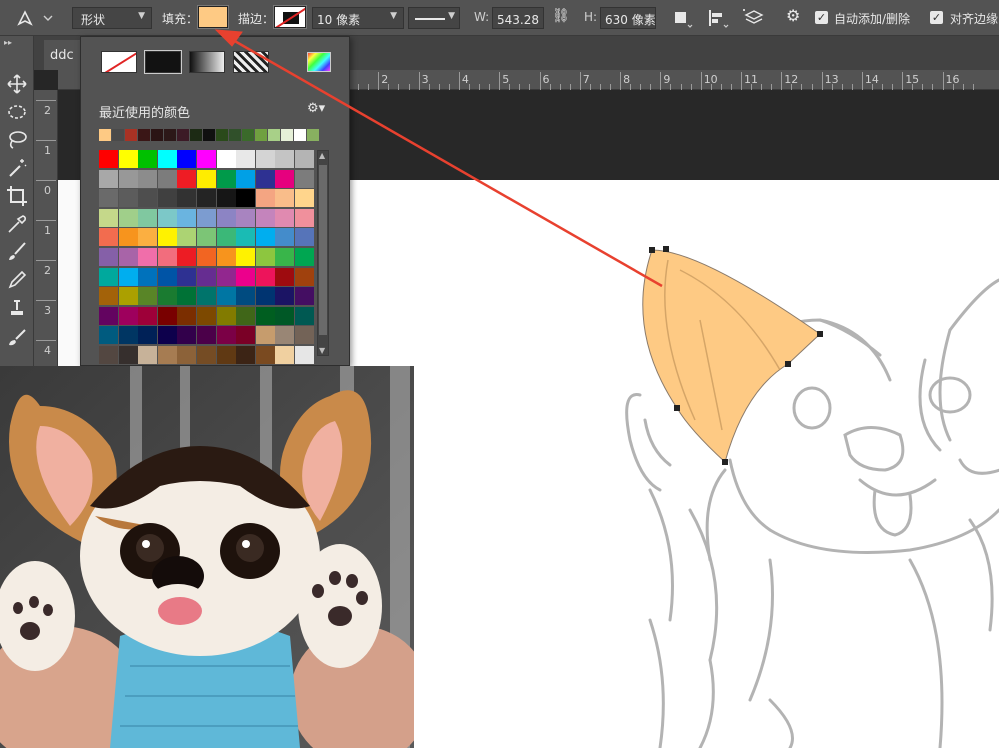 The width and height of the screenshot is (999, 748). Describe the element at coordinates (518, 18) in the screenshot. I see `width-input: 543.28 像` at that location.